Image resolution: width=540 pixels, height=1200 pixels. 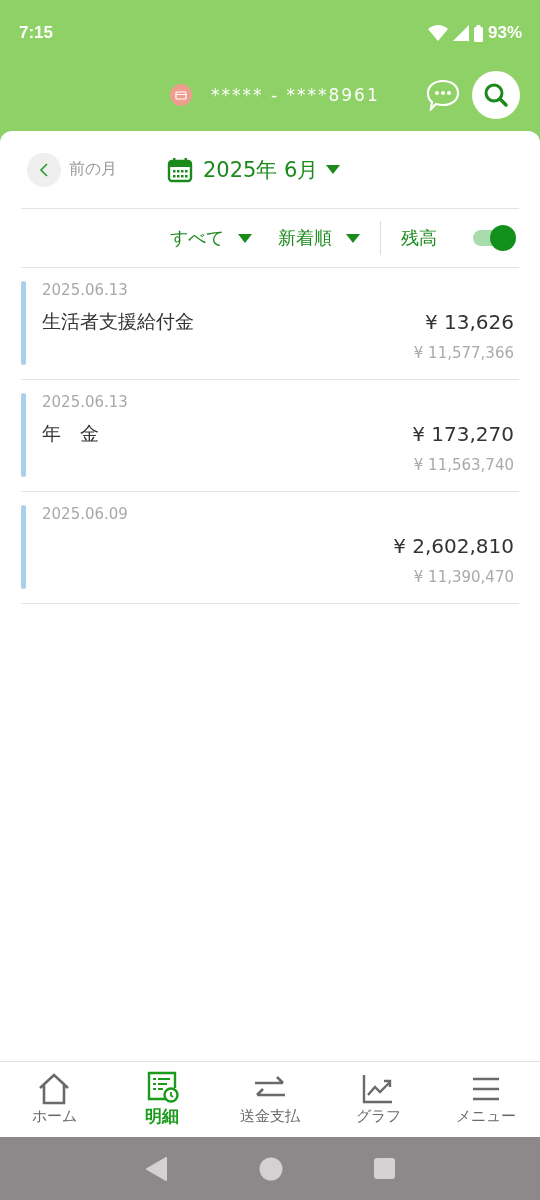 I want to click on search-icon, so click(x=496, y=94).